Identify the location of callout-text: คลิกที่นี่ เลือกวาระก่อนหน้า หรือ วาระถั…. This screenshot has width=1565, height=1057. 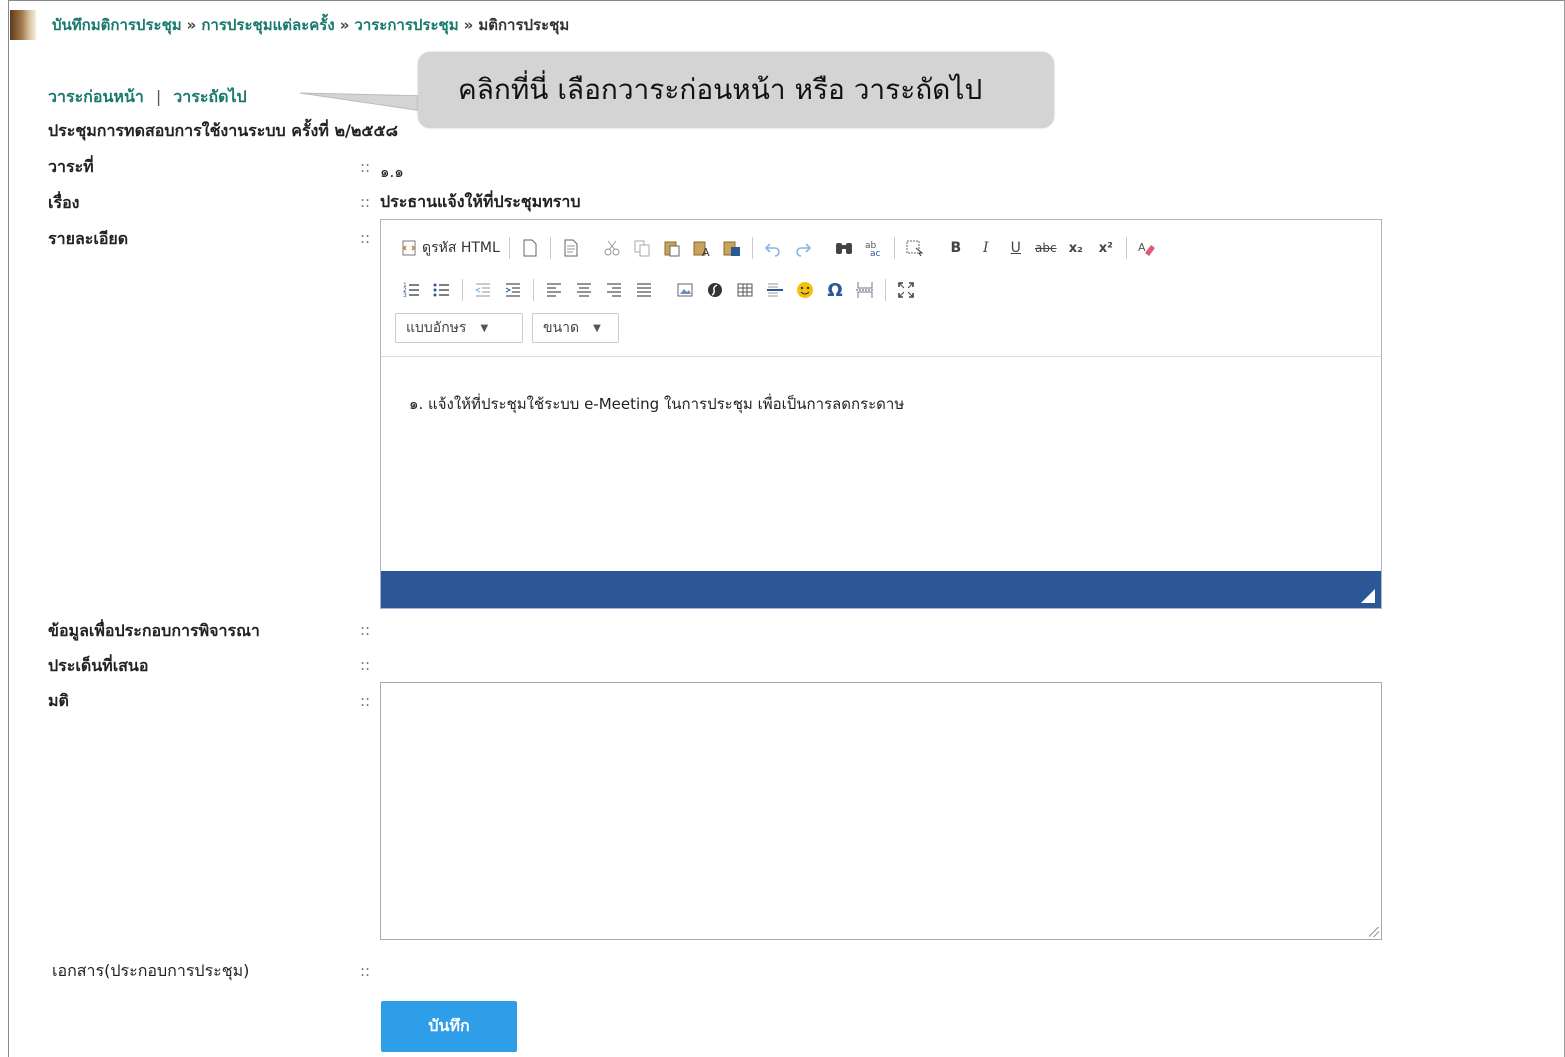
(720, 89).